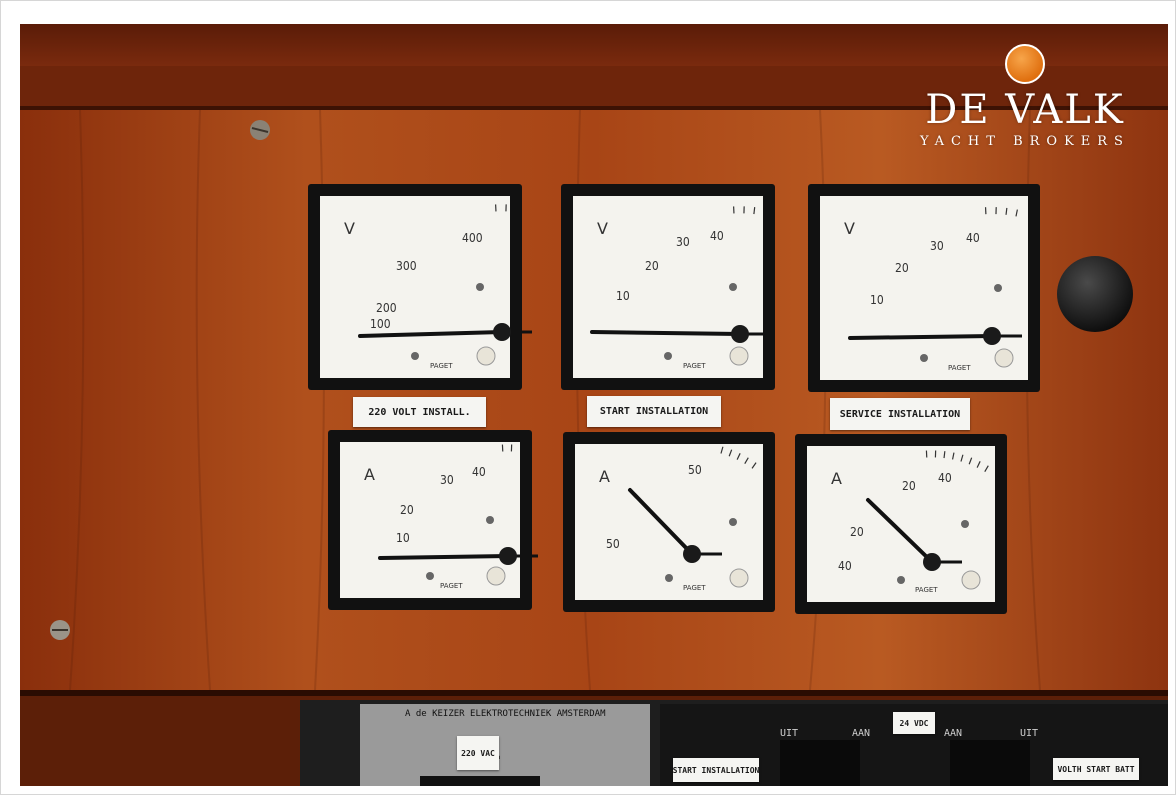 The width and height of the screenshot is (1176, 795). I want to click on meter-3: V 10 20 30 40 PAGET, so click(924, 288).